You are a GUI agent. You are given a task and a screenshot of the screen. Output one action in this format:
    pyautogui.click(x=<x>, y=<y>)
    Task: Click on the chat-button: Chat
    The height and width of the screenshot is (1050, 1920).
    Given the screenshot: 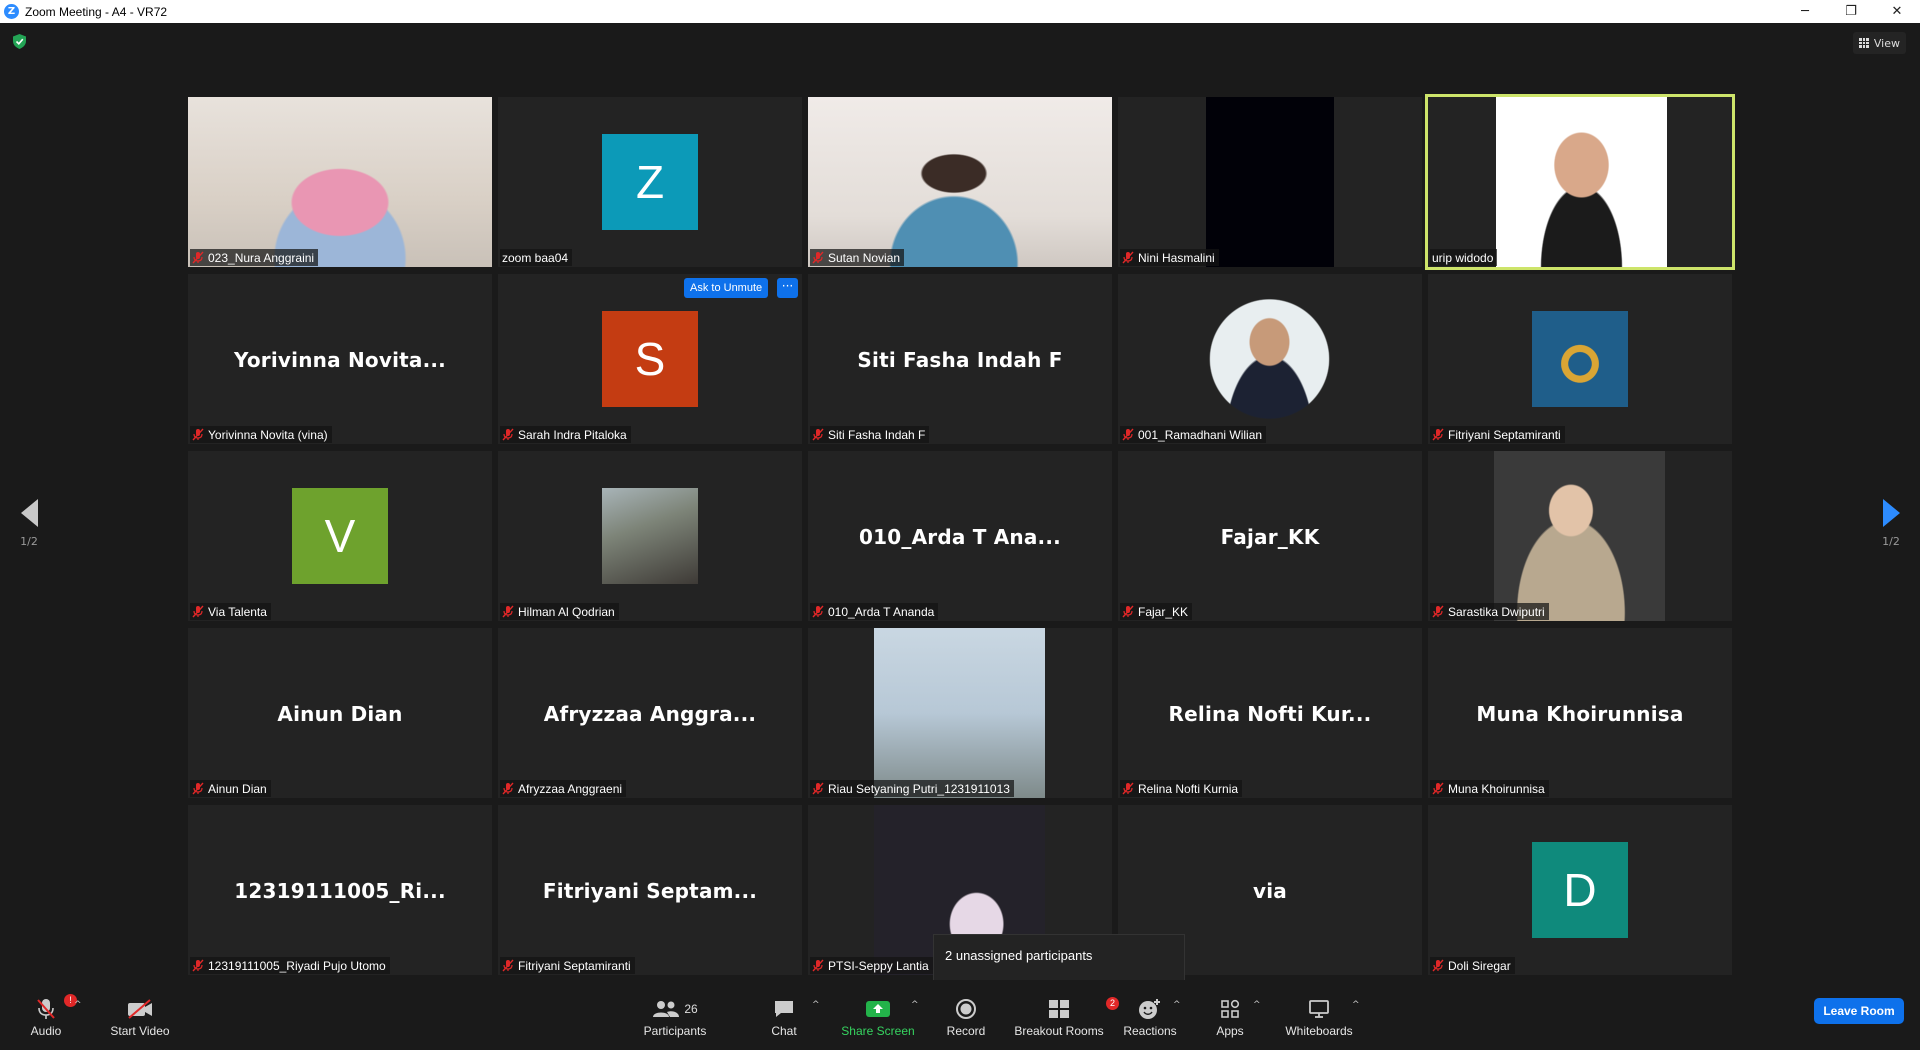 What is the action you would take?
    pyautogui.click(x=784, y=1014)
    